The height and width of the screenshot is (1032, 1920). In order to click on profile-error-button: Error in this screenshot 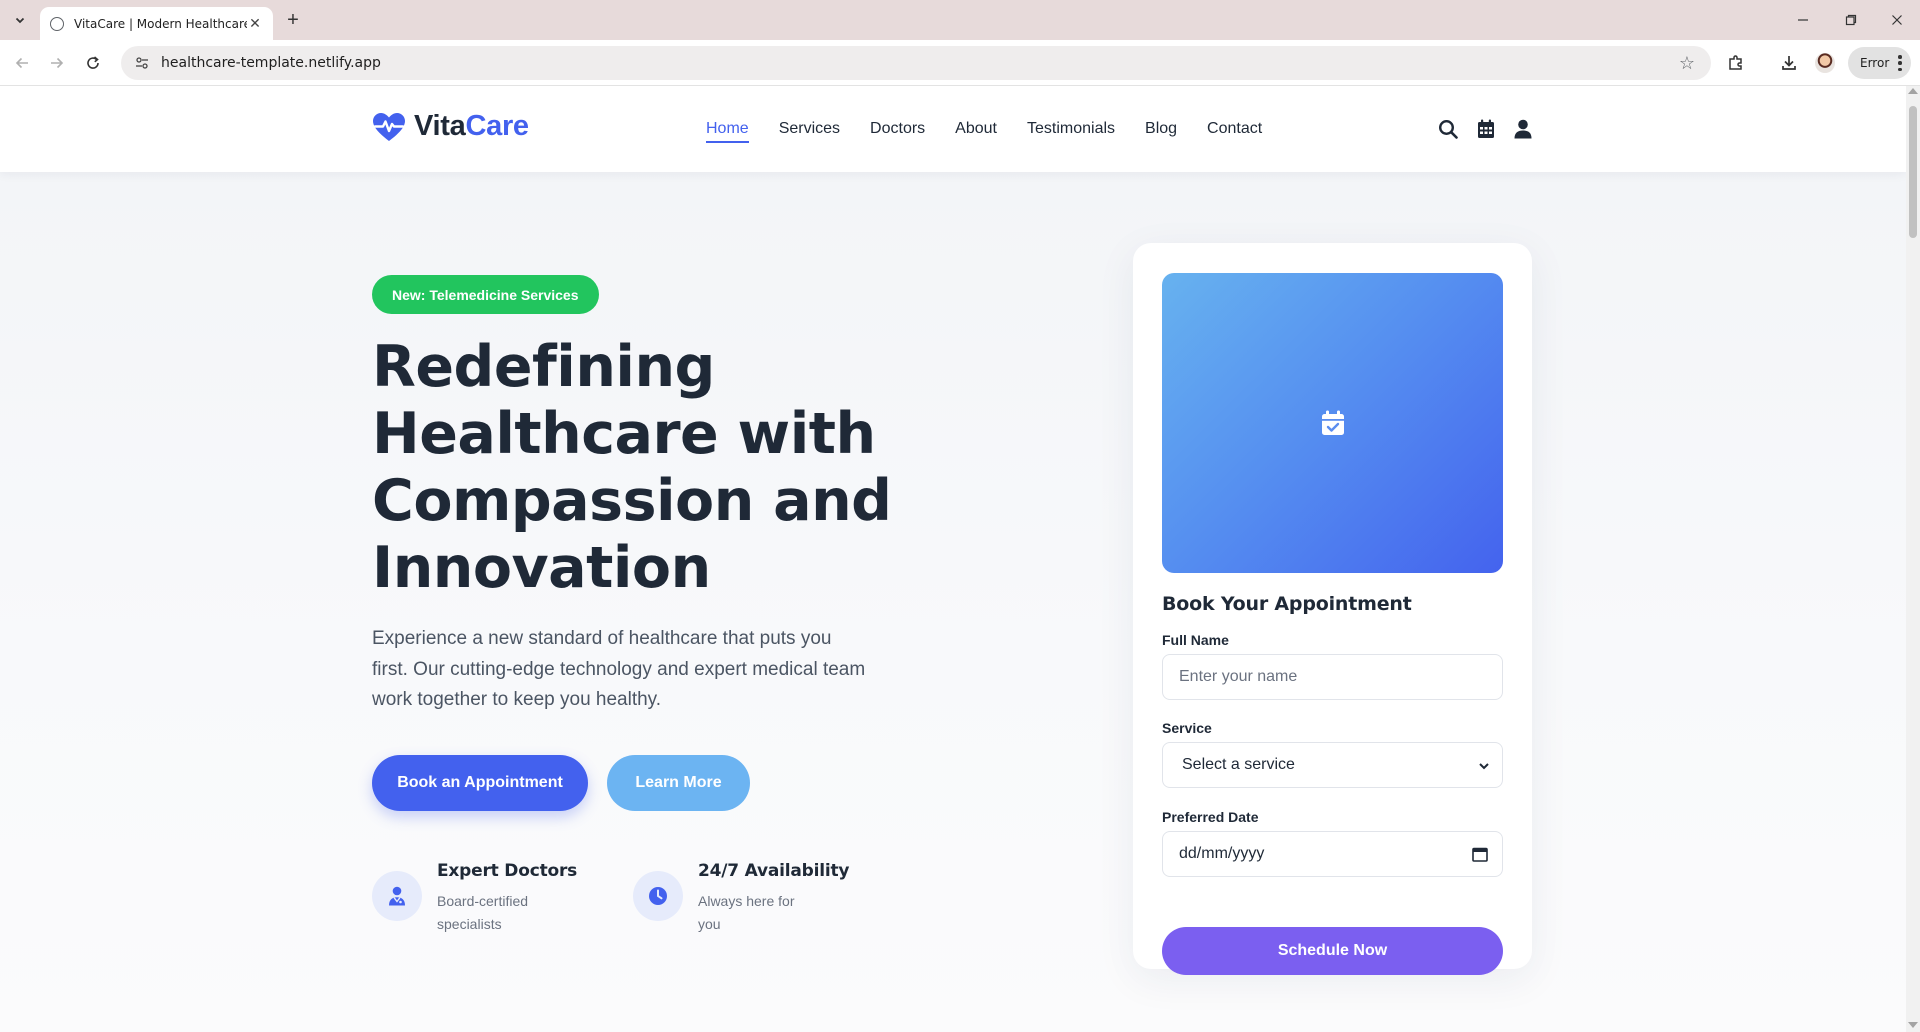, I will do `click(1879, 63)`.